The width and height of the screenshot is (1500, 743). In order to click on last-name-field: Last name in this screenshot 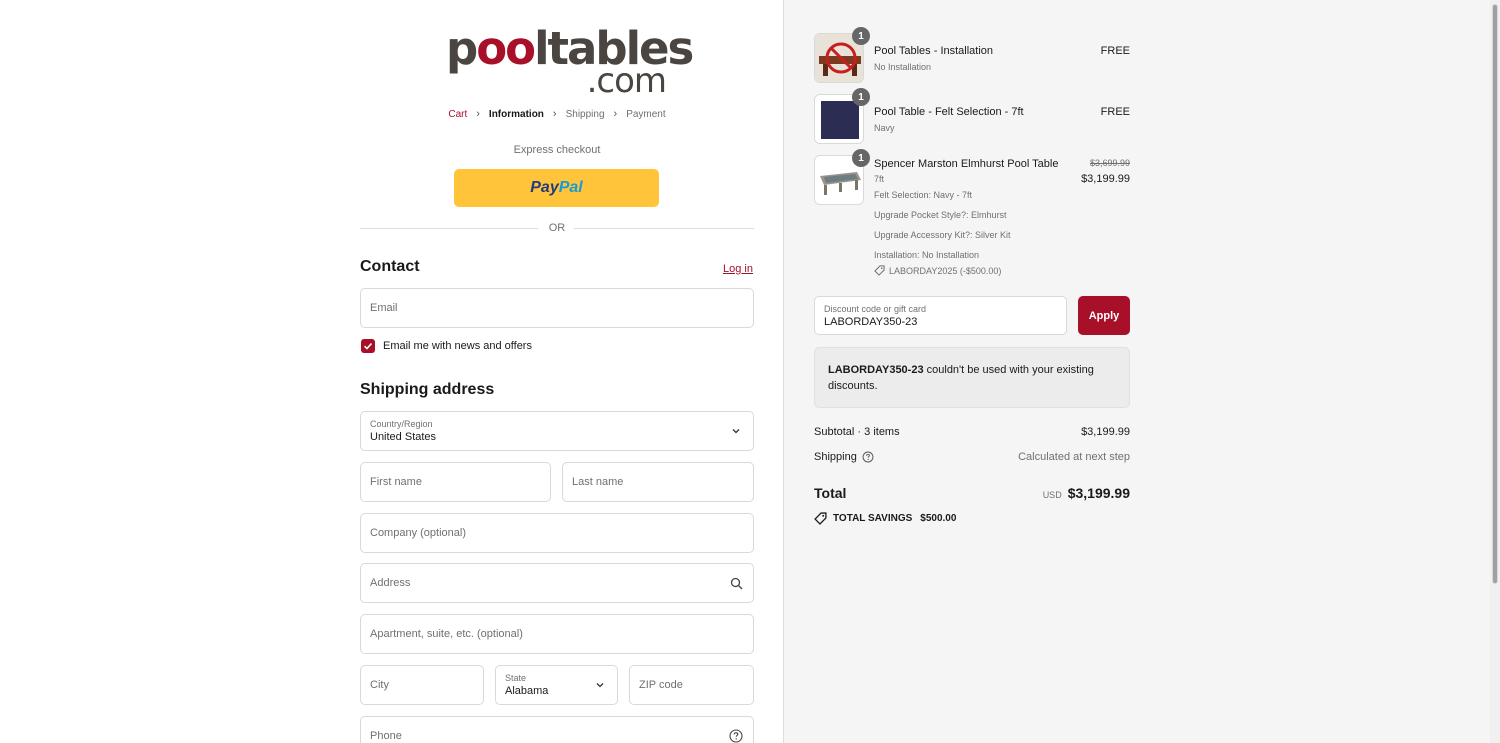, I will do `click(658, 482)`.